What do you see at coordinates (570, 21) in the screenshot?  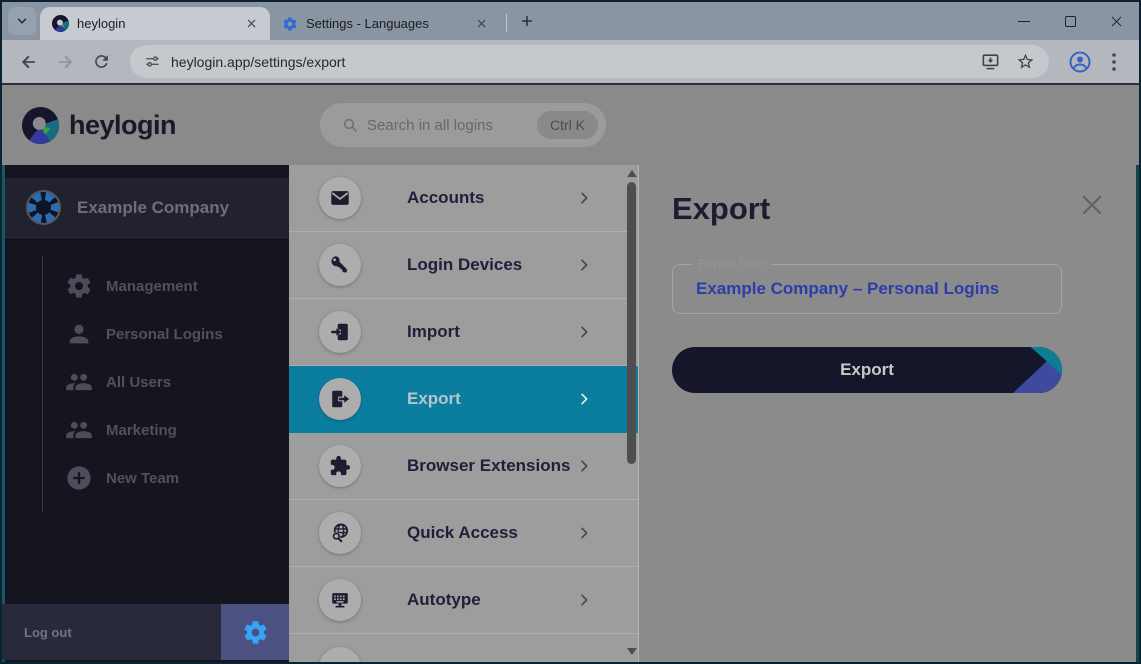 I see `browser-titlebar: heylogin Settings - Languages` at bounding box center [570, 21].